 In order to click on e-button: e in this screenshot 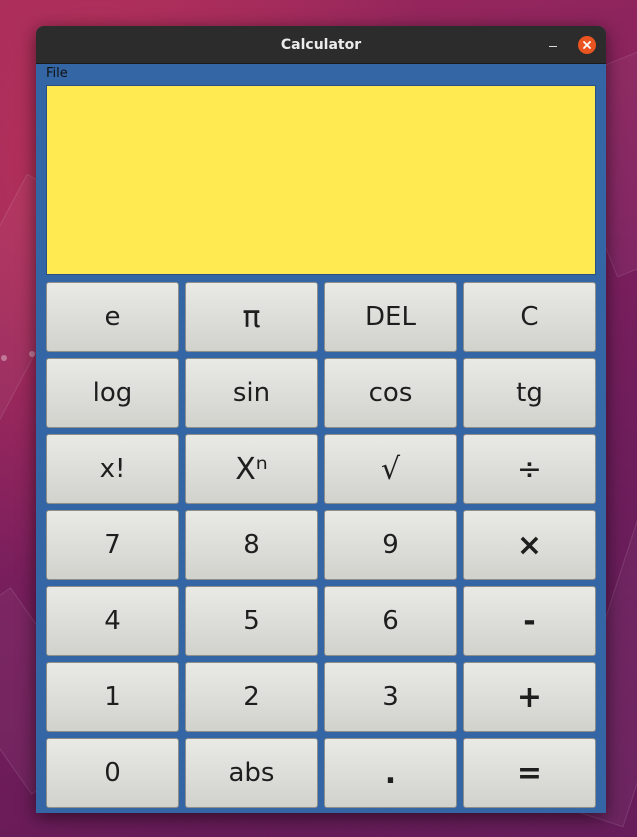, I will do `click(112, 317)`.